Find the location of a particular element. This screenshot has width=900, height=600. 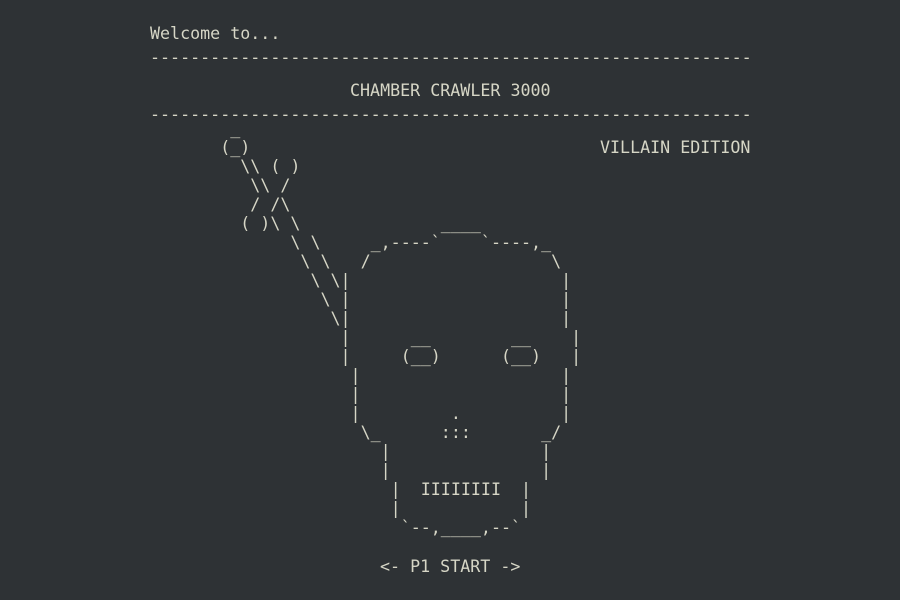

p1-start-prompt: <- P1 START -> is located at coordinates (450, 566).